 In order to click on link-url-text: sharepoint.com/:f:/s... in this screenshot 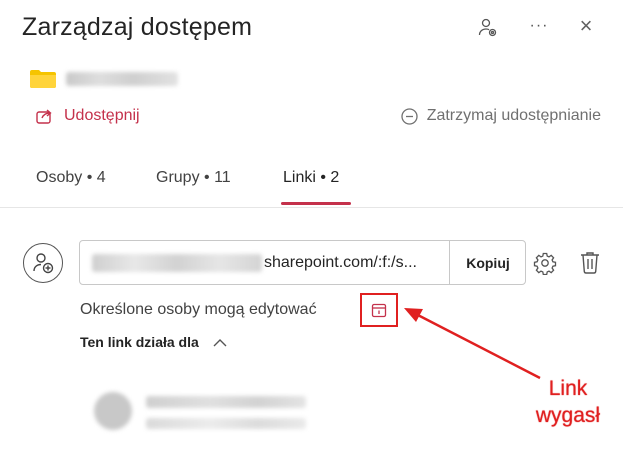, I will do `click(340, 262)`.